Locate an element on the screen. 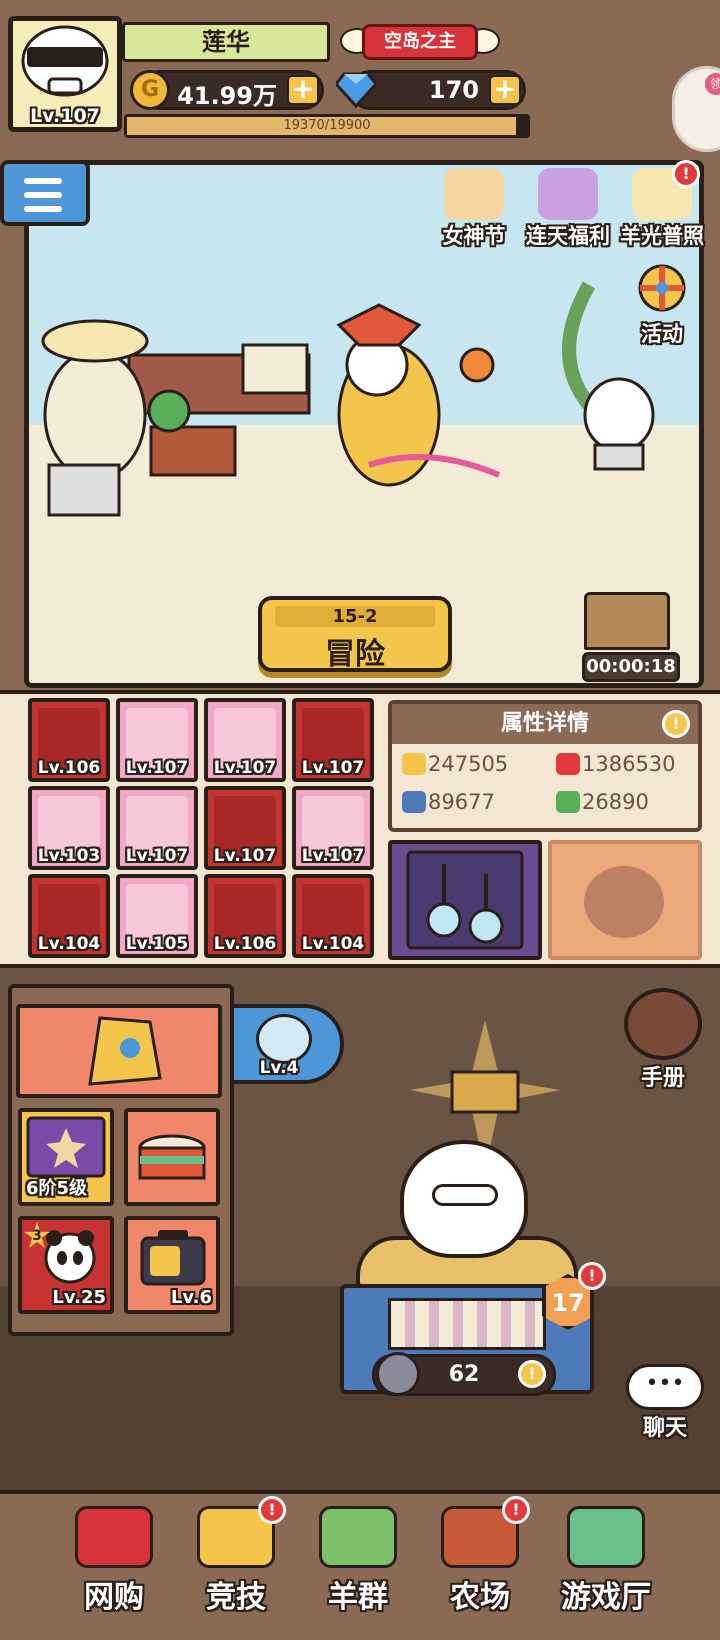 The height and width of the screenshot is (1640, 720). defense-stat: 89677 is located at coordinates (448, 802).